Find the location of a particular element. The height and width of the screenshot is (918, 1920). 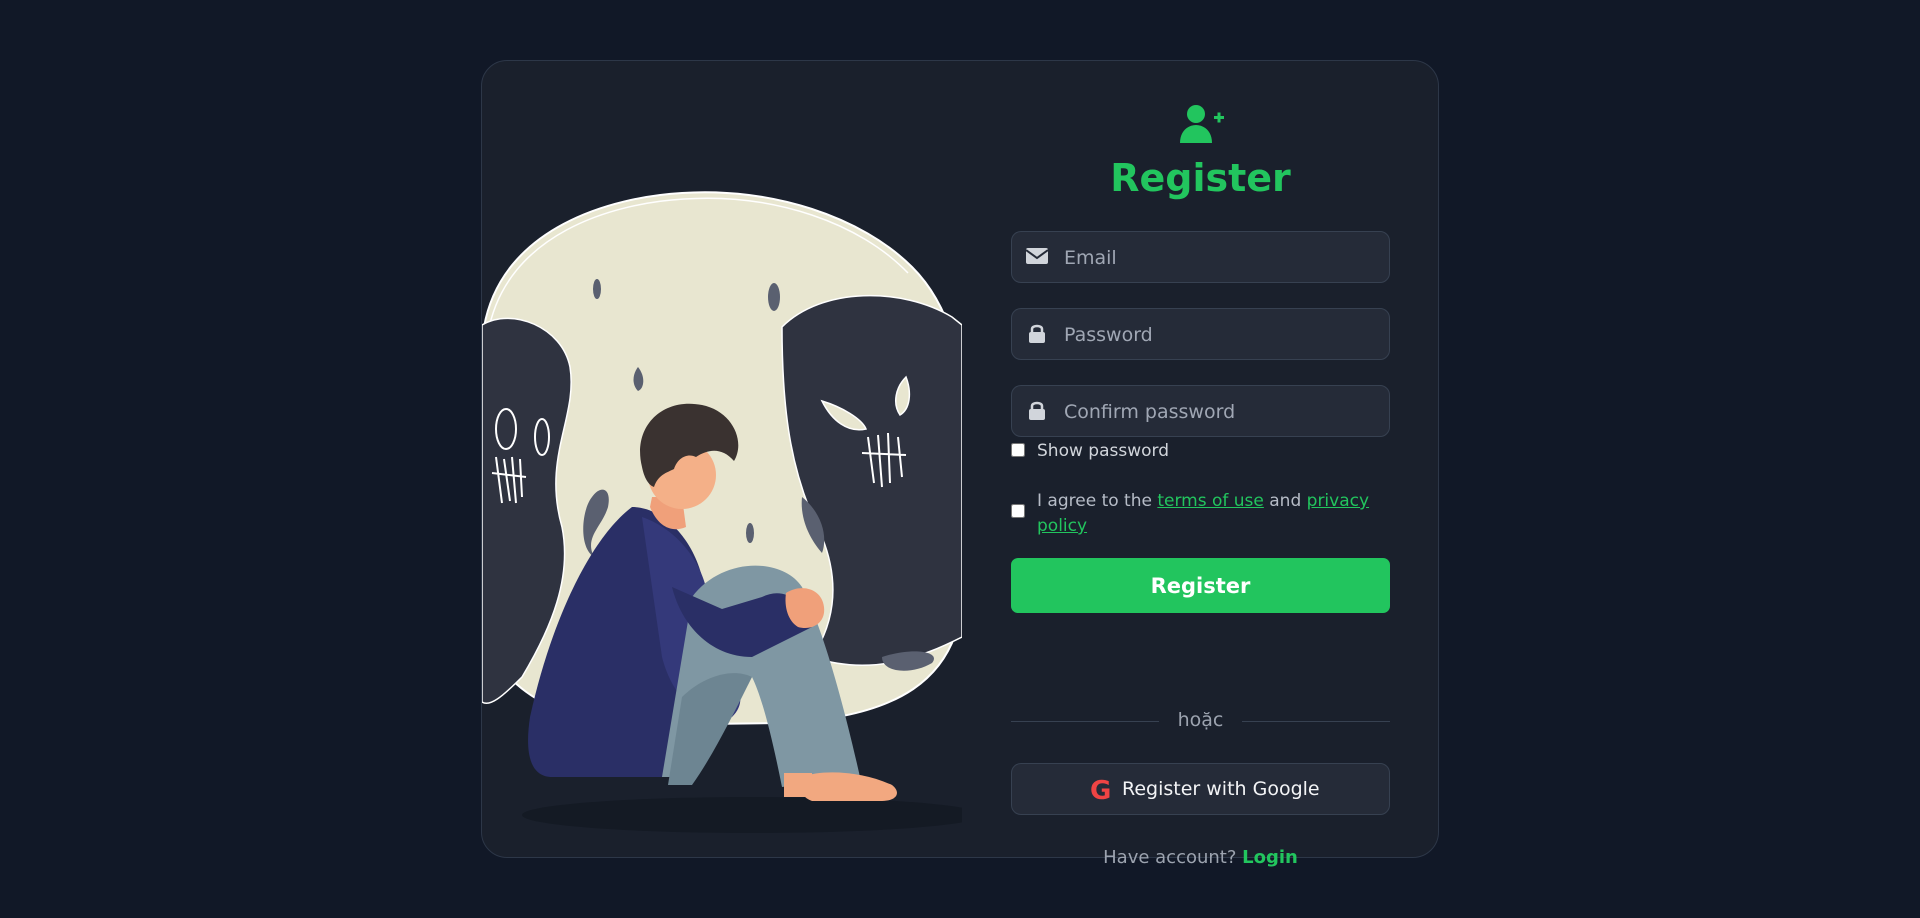

email-input is located at coordinates (1224, 258).